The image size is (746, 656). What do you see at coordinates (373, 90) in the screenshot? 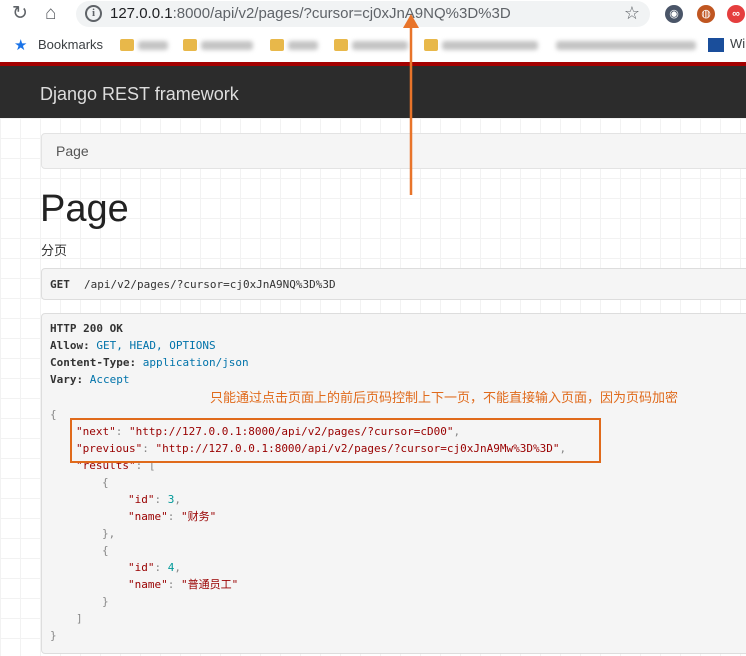
I see `navbar: Django REST framework` at bounding box center [373, 90].